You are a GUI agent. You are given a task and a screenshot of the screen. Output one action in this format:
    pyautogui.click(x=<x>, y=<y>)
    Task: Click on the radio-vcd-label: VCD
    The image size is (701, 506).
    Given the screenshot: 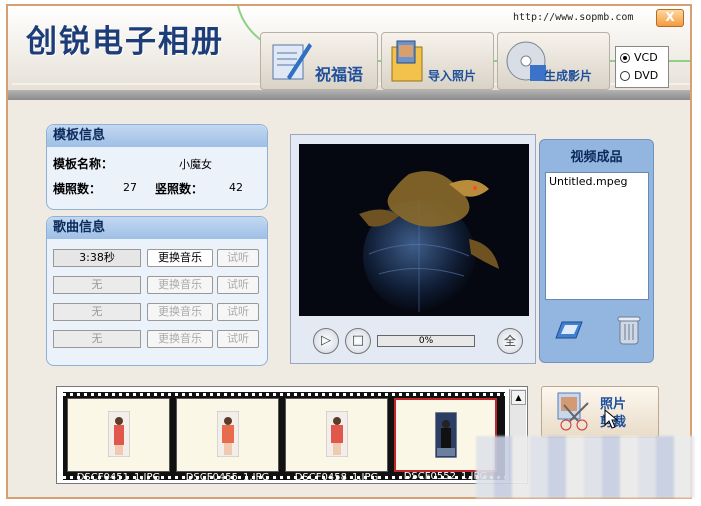 What is the action you would take?
    pyautogui.click(x=646, y=57)
    